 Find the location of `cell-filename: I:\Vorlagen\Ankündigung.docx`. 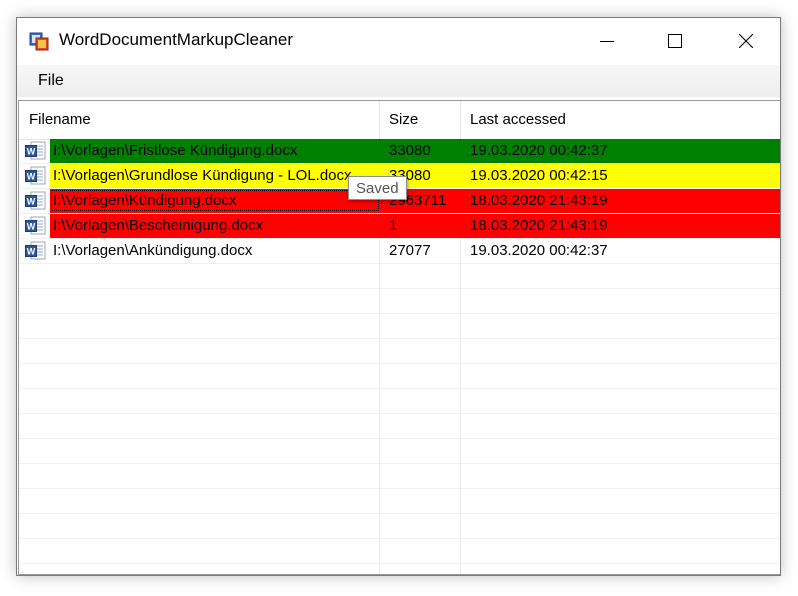

cell-filename: I:\Vorlagen\Ankündigung.docx is located at coordinates (153, 250).